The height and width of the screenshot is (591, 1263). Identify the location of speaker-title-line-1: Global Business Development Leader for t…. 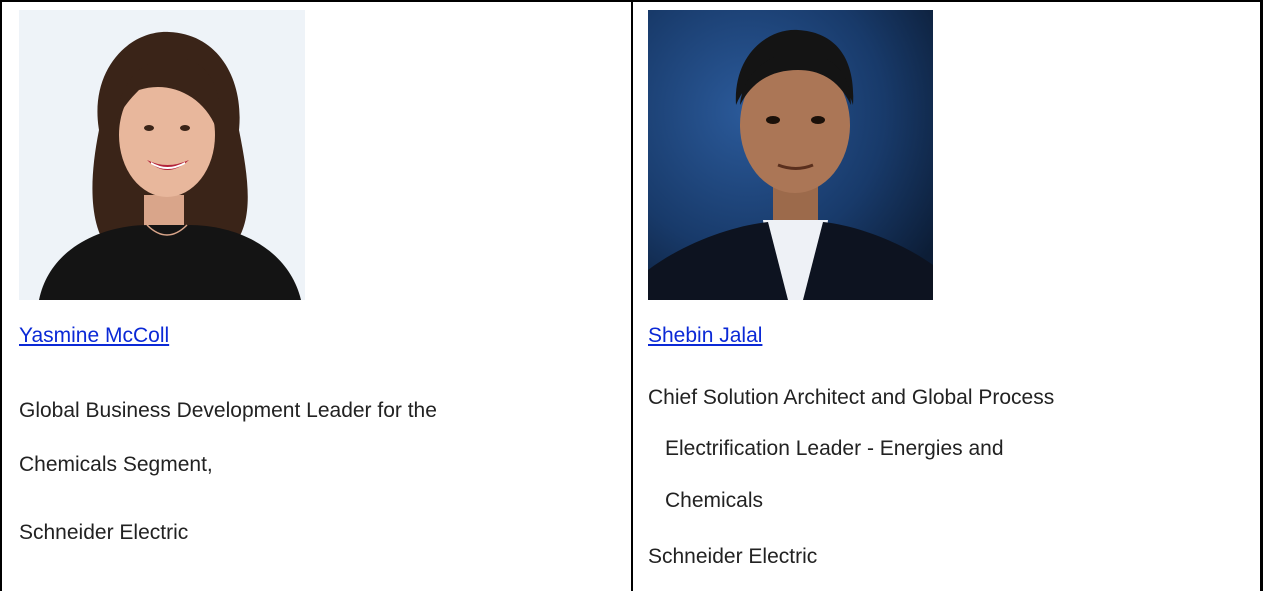
(228, 410).